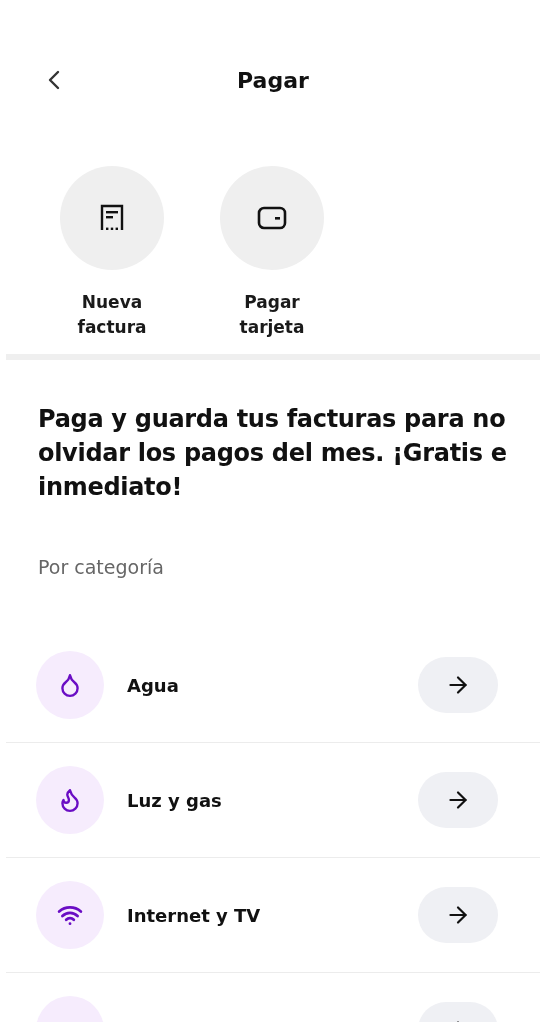  What do you see at coordinates (273, 80) in the screenshot?
I see `page-title: Pagar` at bounding box center [273, 80].